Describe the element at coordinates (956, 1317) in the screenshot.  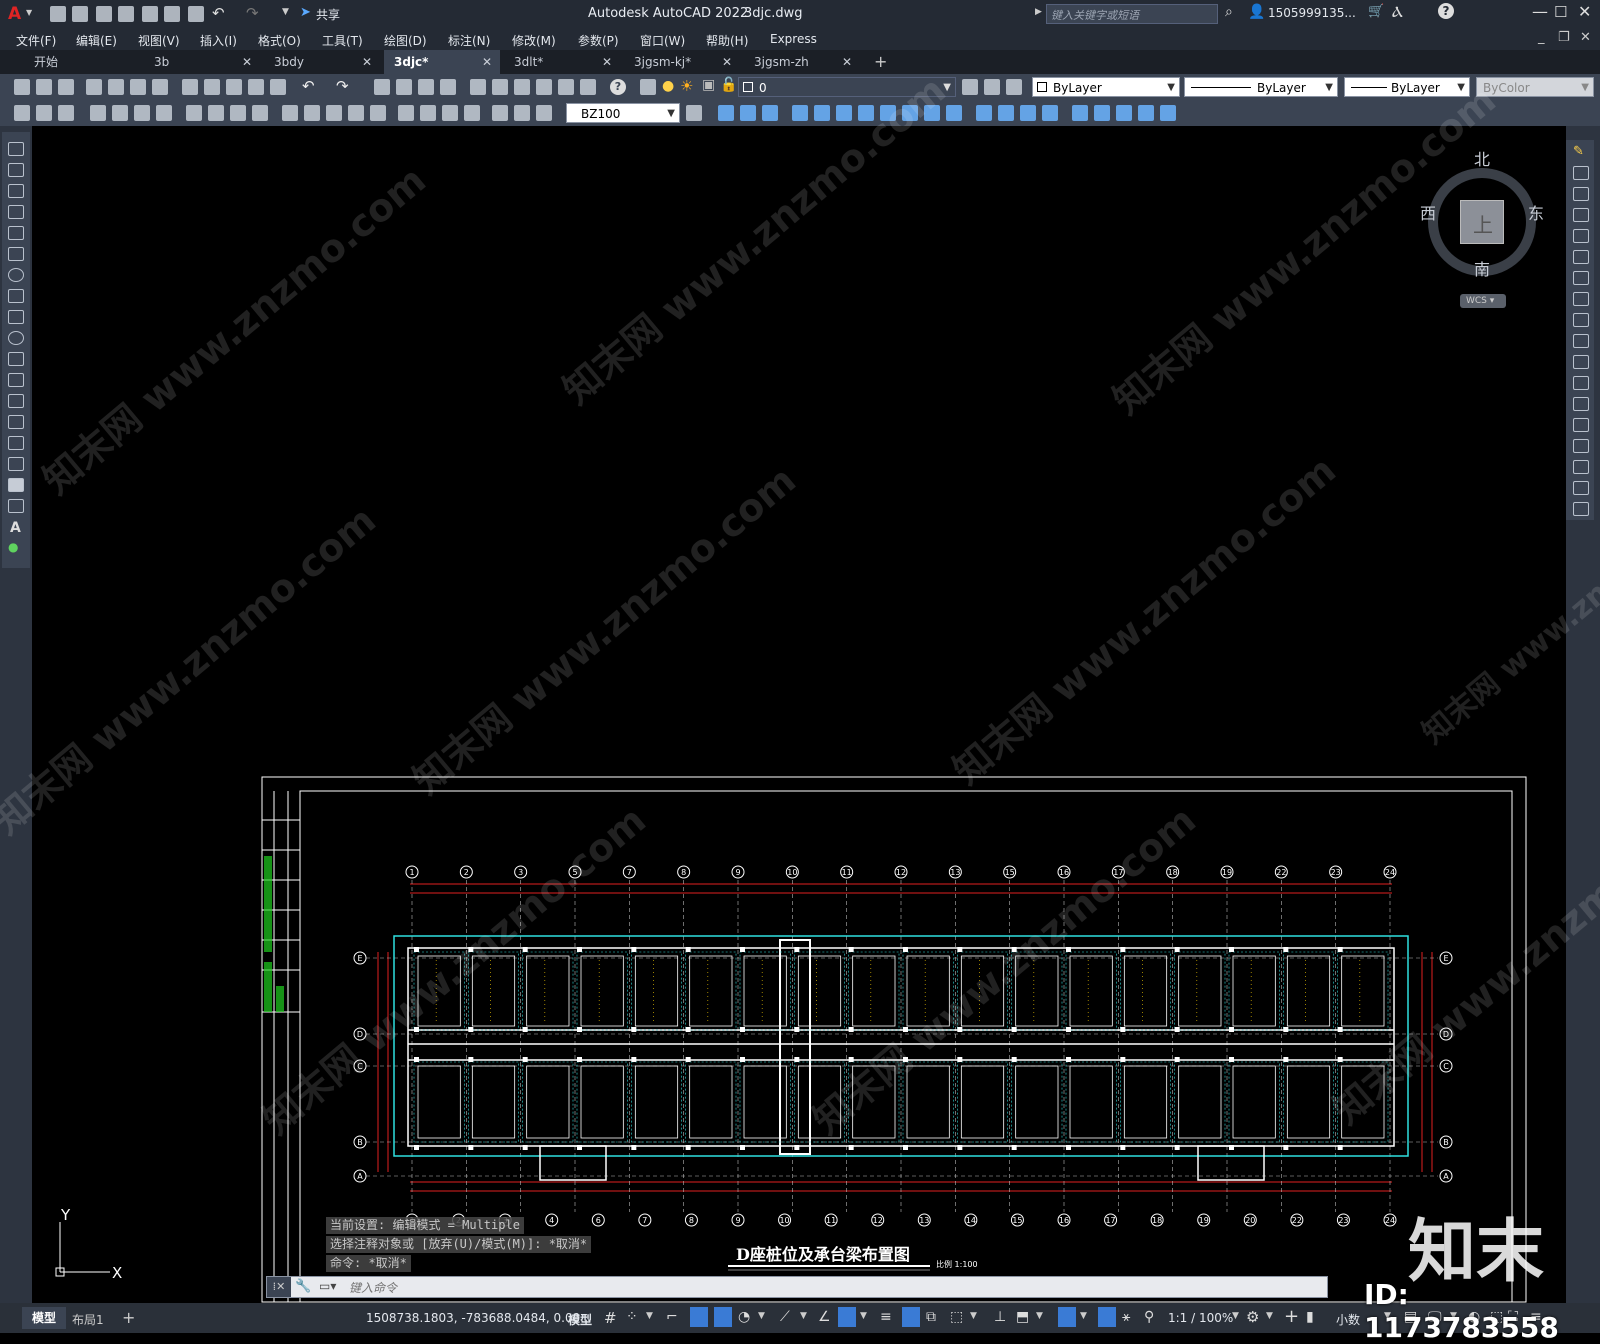
I see `3d-osnap-icon: ⬚` at that location.